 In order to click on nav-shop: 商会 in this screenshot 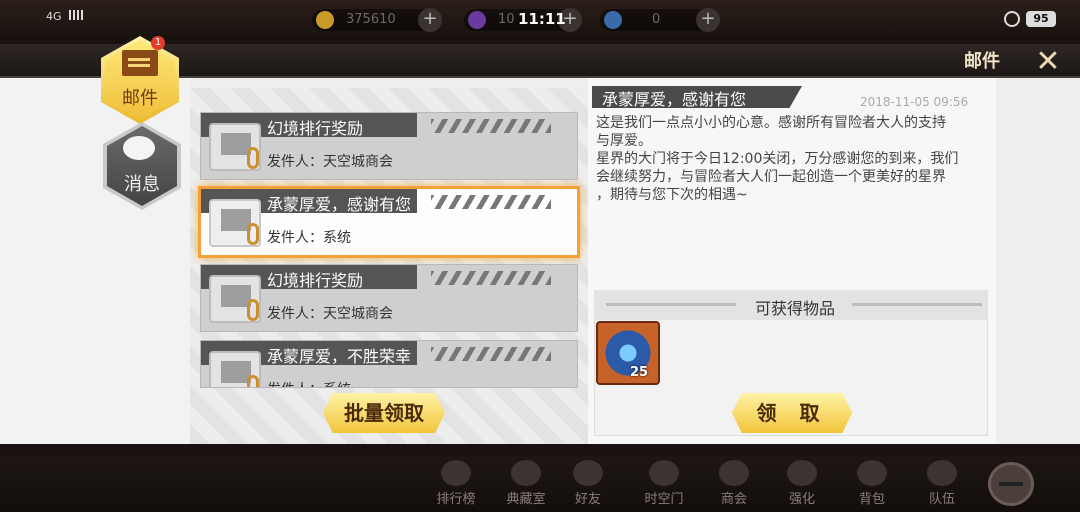, I will do `click(734, 483)`.